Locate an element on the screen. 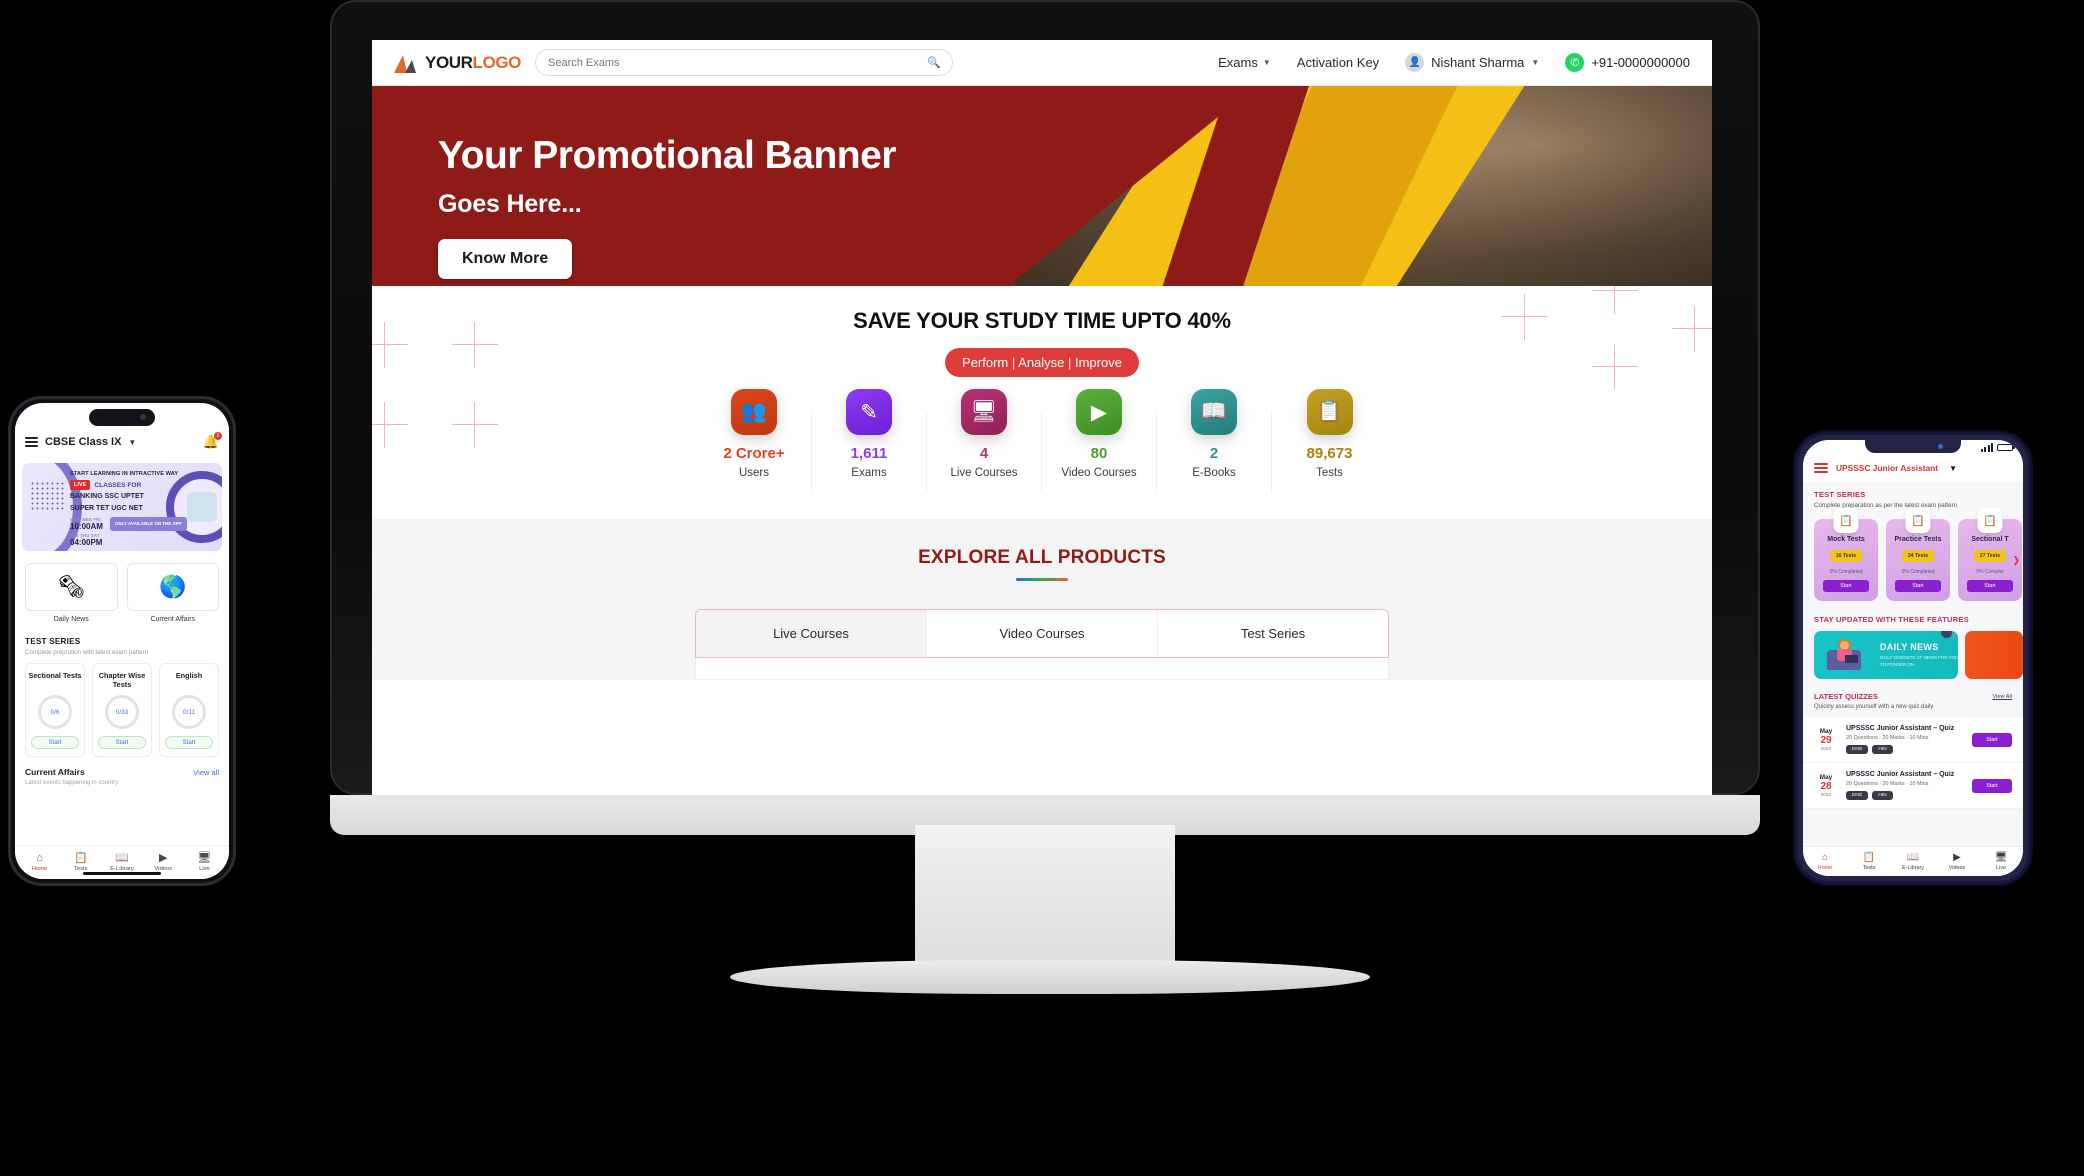  test-card-name: Sectional Tests is located at coordinates (55, 675).